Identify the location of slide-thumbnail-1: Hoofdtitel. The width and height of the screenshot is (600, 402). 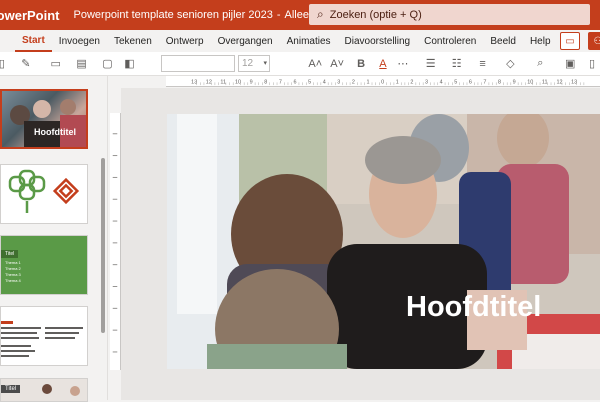
(44, 119).